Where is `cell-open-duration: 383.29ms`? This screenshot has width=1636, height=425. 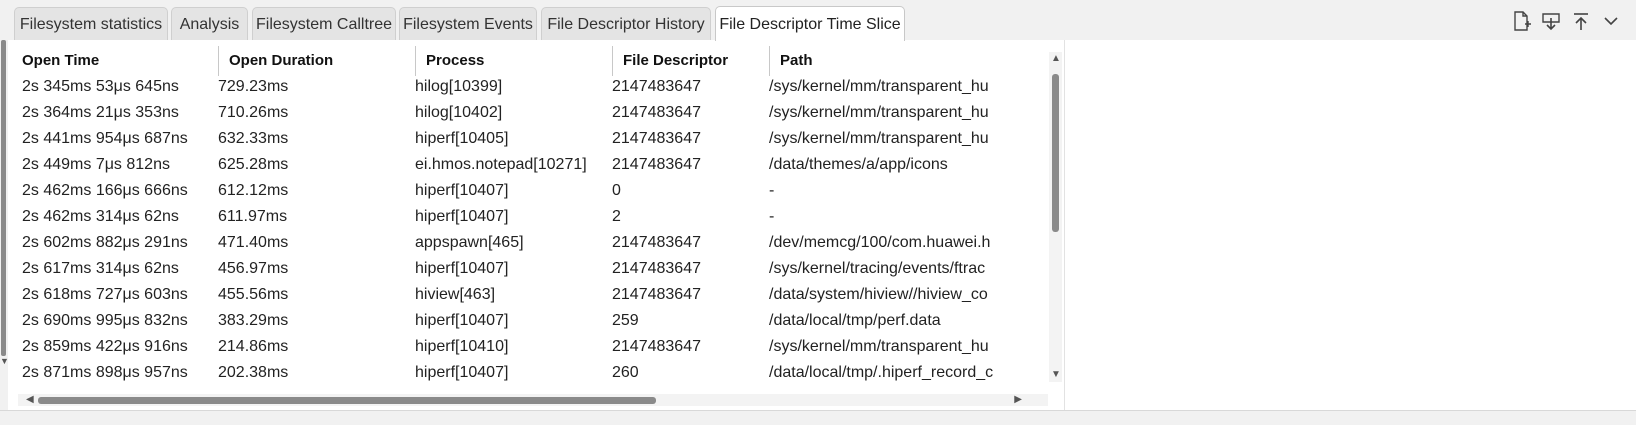
cell-open-duration: 383.29ms is located at coordinates (253, 320).